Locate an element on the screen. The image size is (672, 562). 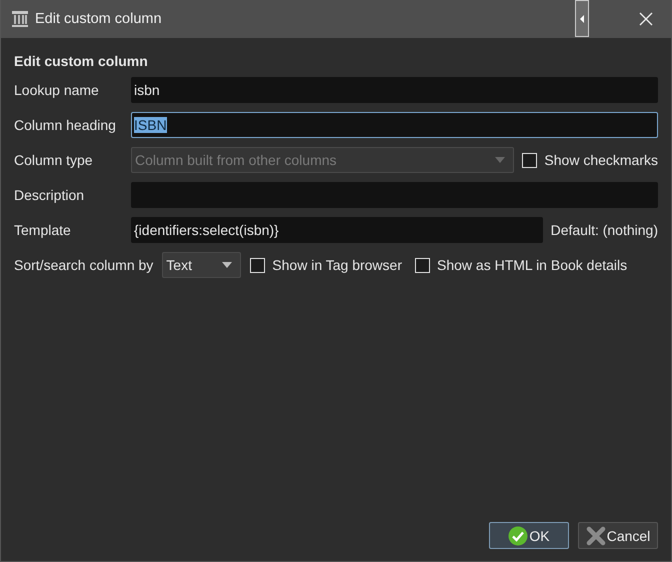
dropdown: Text is located at coordinates (202, 265).